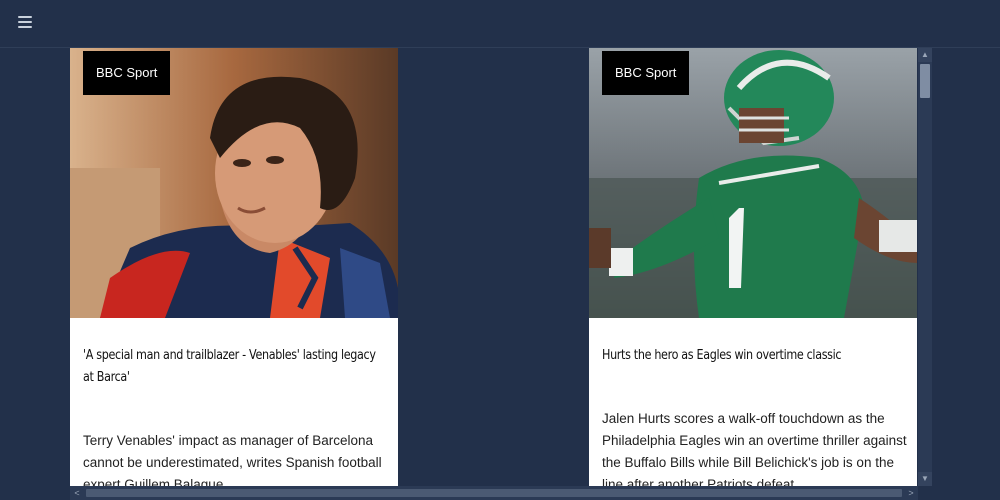 This screenshot has width=1000, height=500. I want to click on scroll-left-arrow-icon: <, so click(77, 493).